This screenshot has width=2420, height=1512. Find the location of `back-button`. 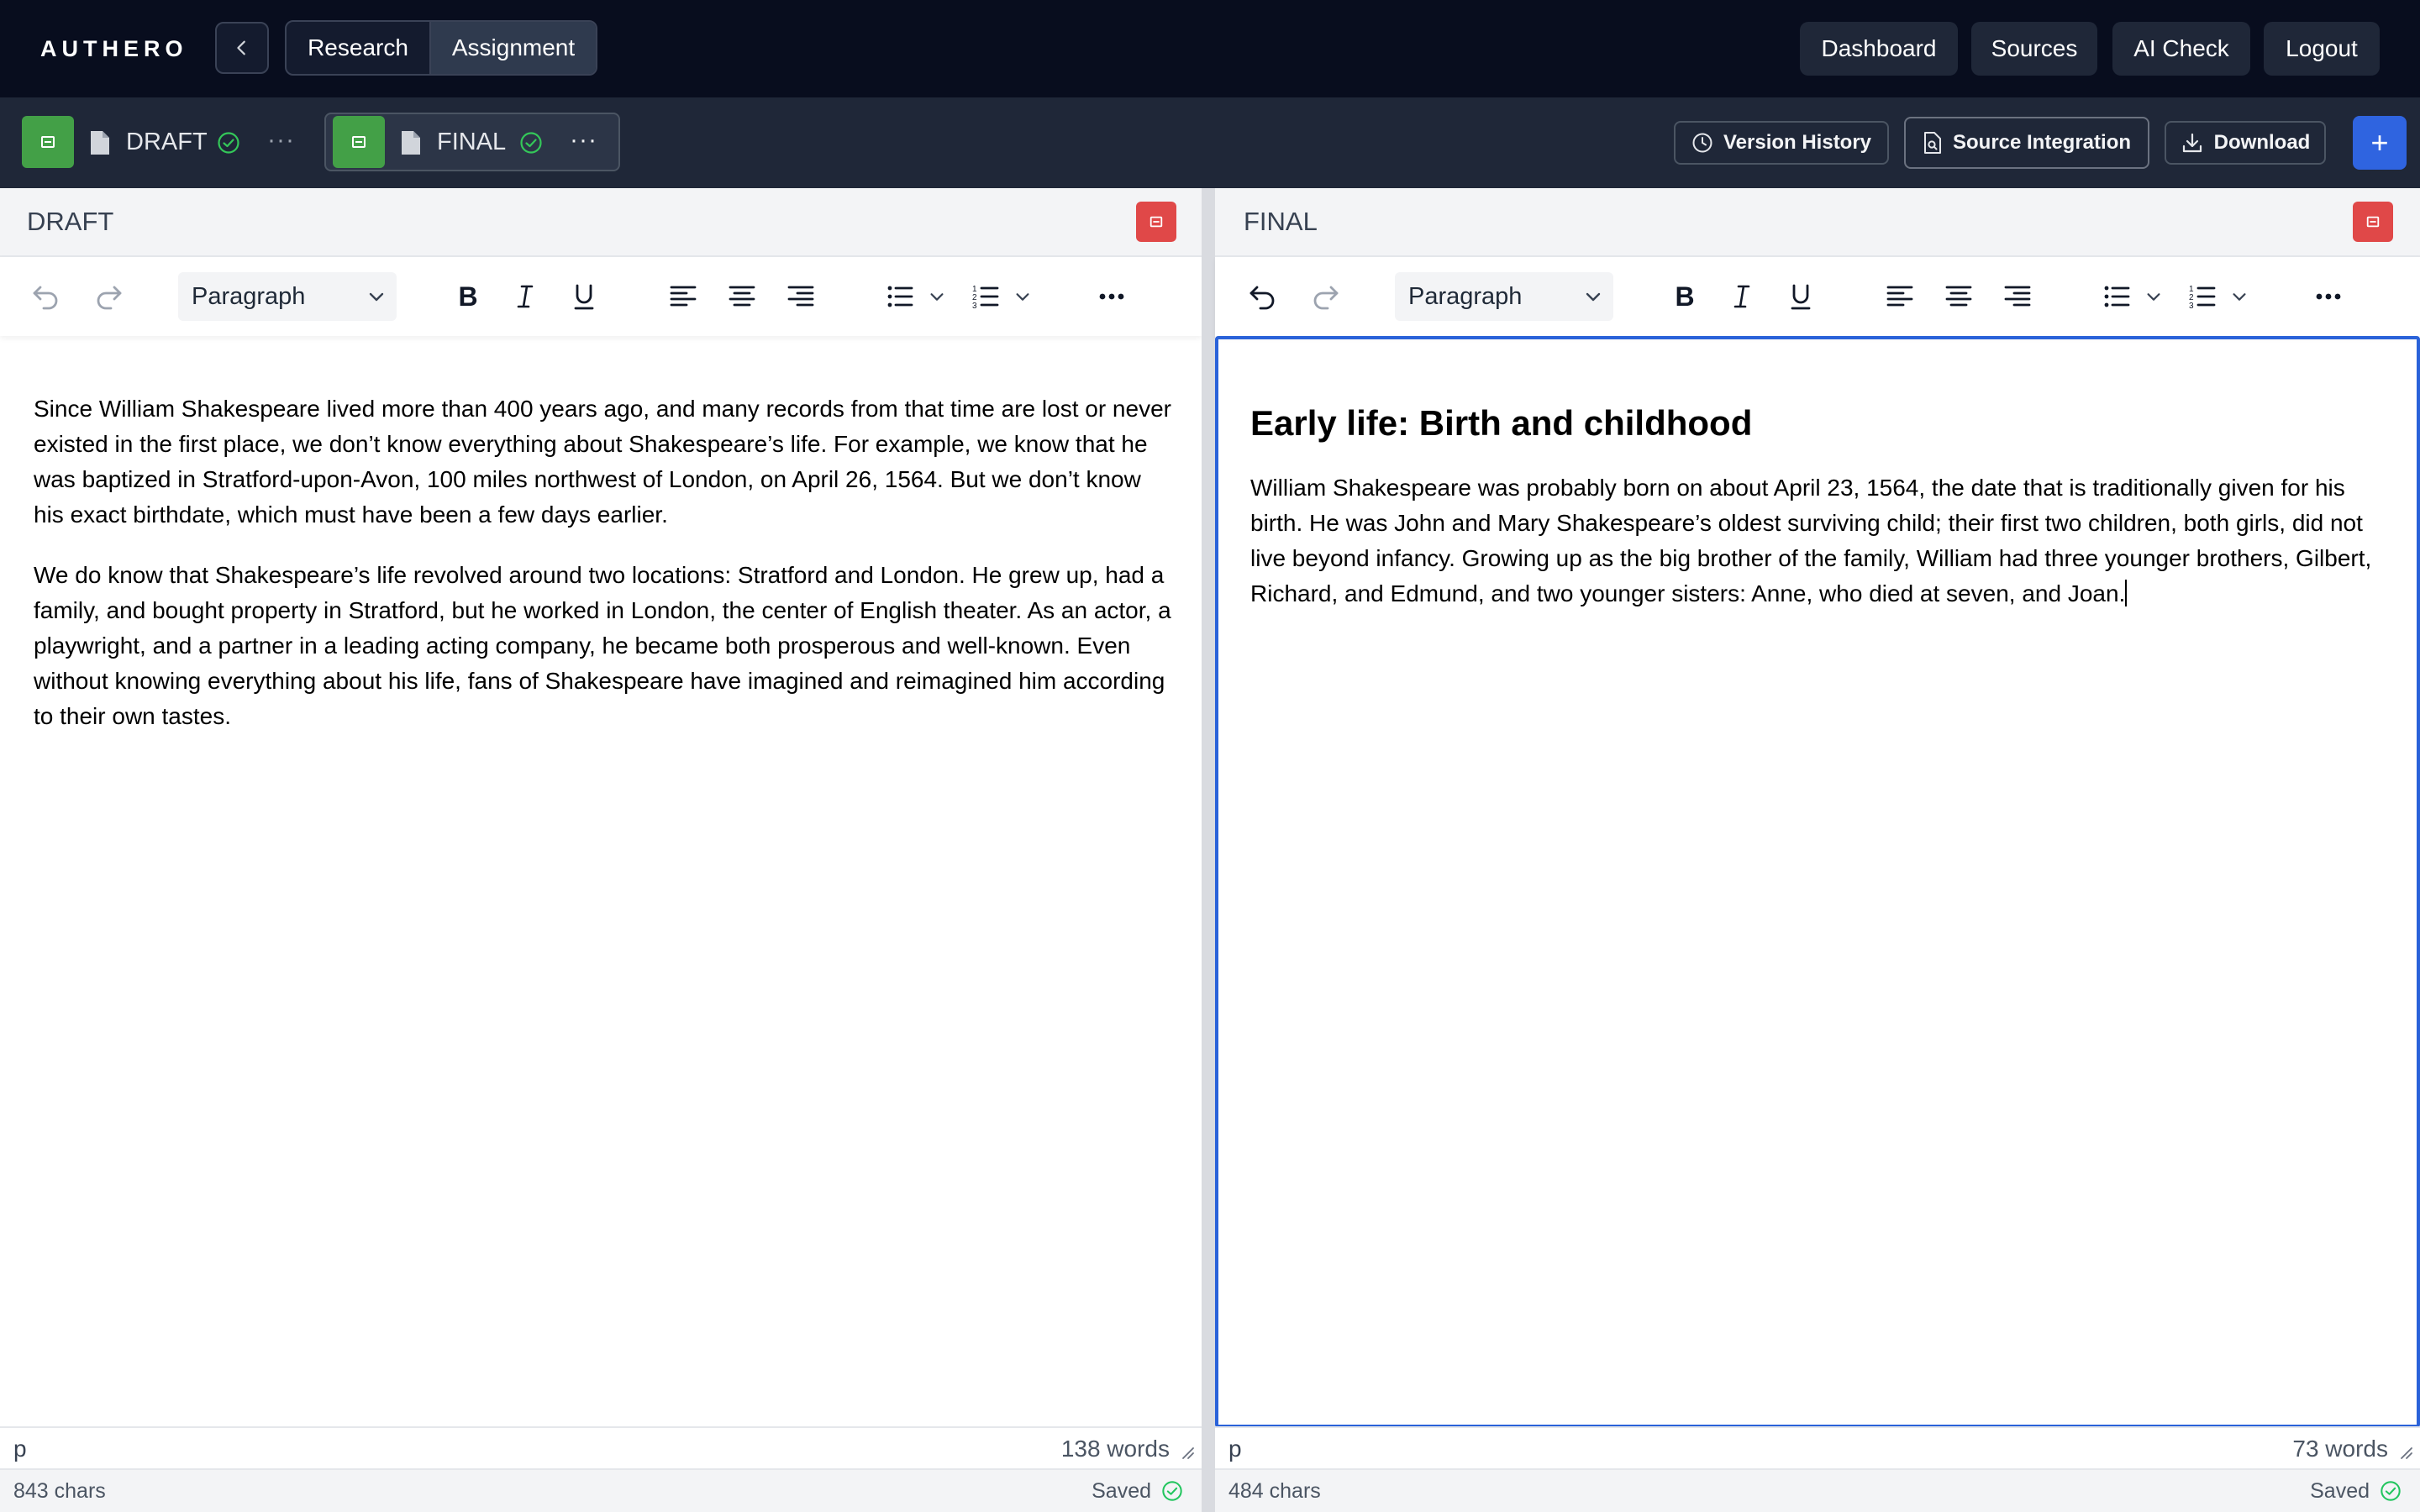

back-button is located at coordinates (242, 48).